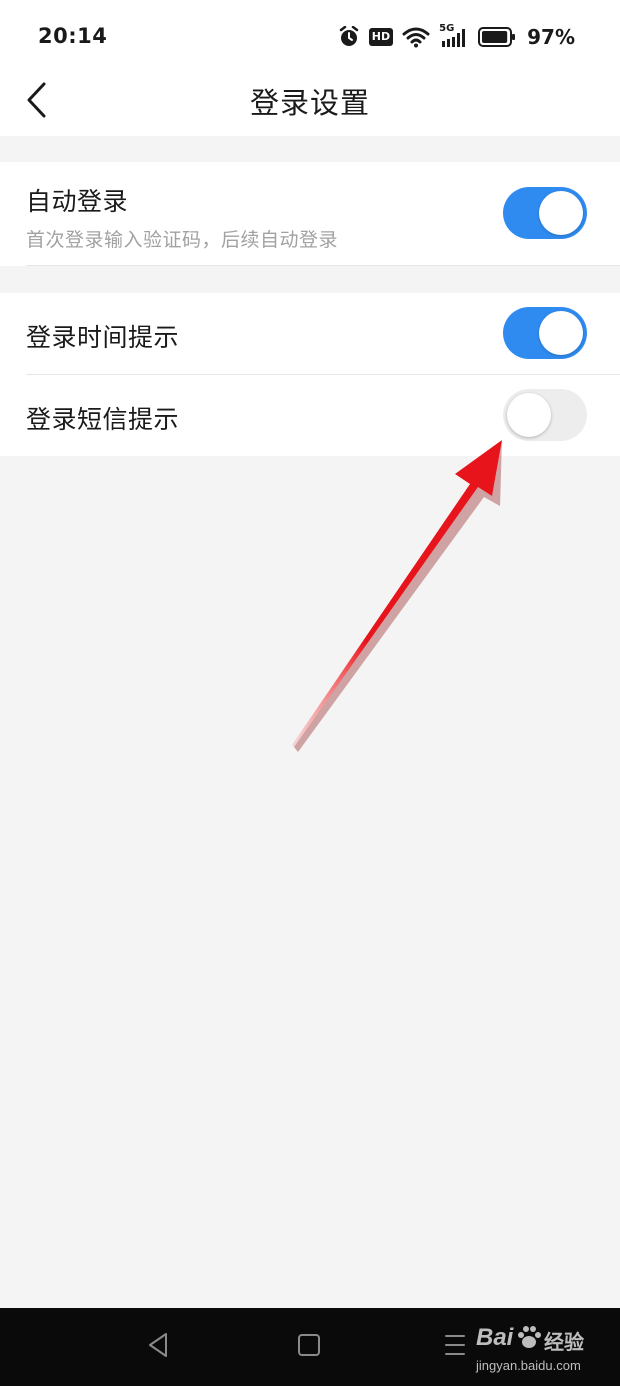 The image size is (620, 1386). What do you see at coordinates (455, 1347) in the screenshot?
I see `menu-lines-icon` at bounding box center [455, 1347].